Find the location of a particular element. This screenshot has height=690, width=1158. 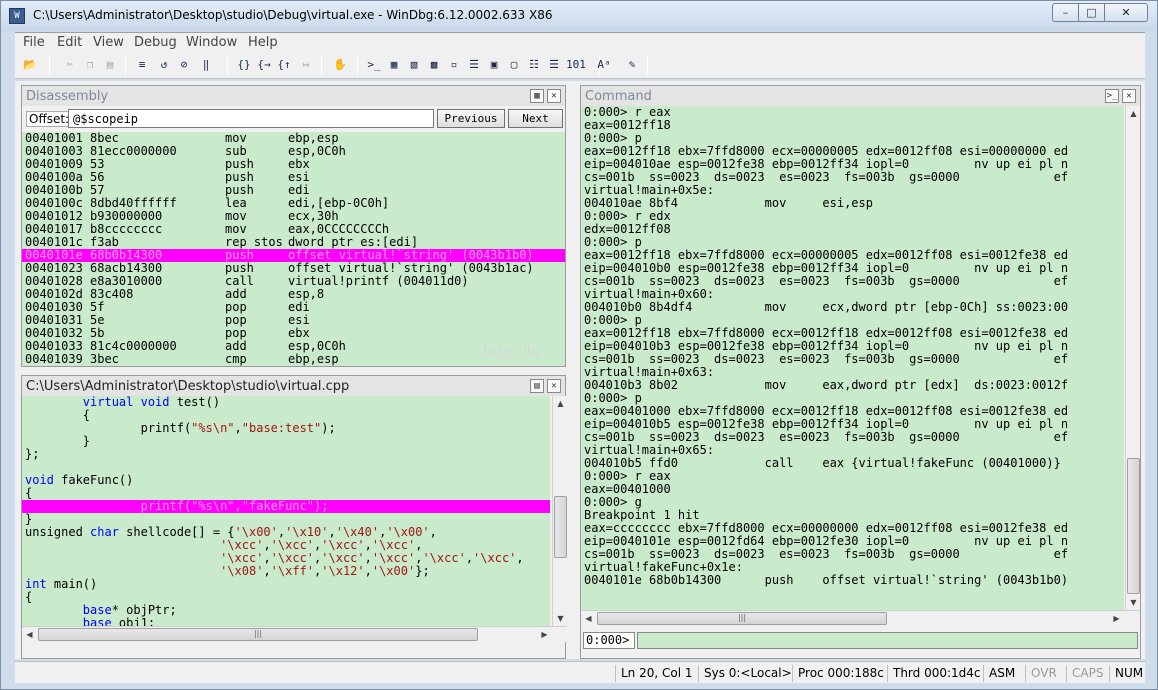

disassembly-close-button: ✕ is located at coordinates (554, 96).